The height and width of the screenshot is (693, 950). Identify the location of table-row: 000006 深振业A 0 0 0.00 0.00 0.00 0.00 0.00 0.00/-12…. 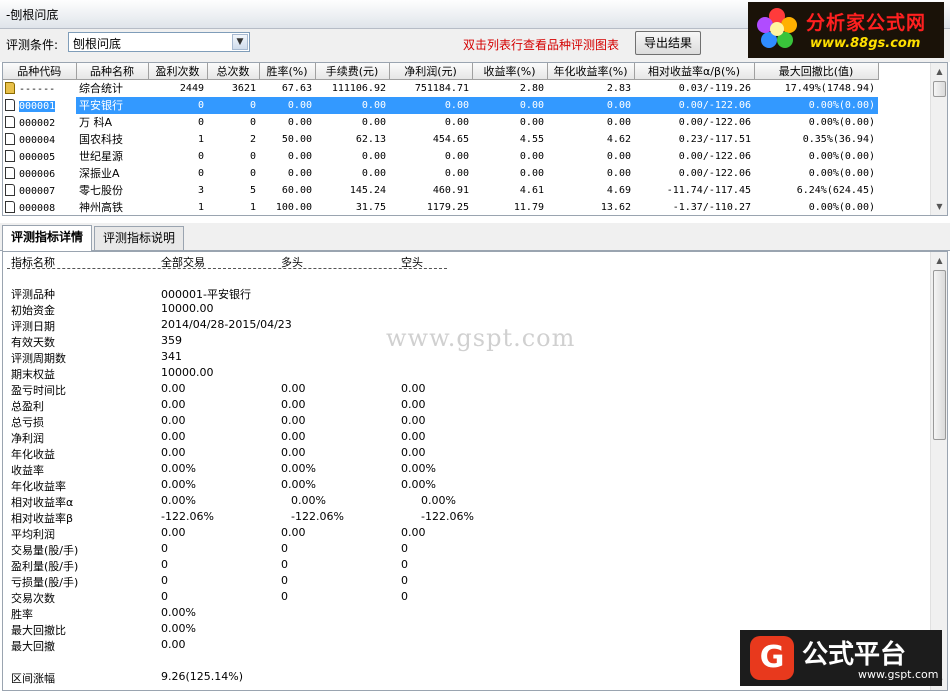
(440, 173).